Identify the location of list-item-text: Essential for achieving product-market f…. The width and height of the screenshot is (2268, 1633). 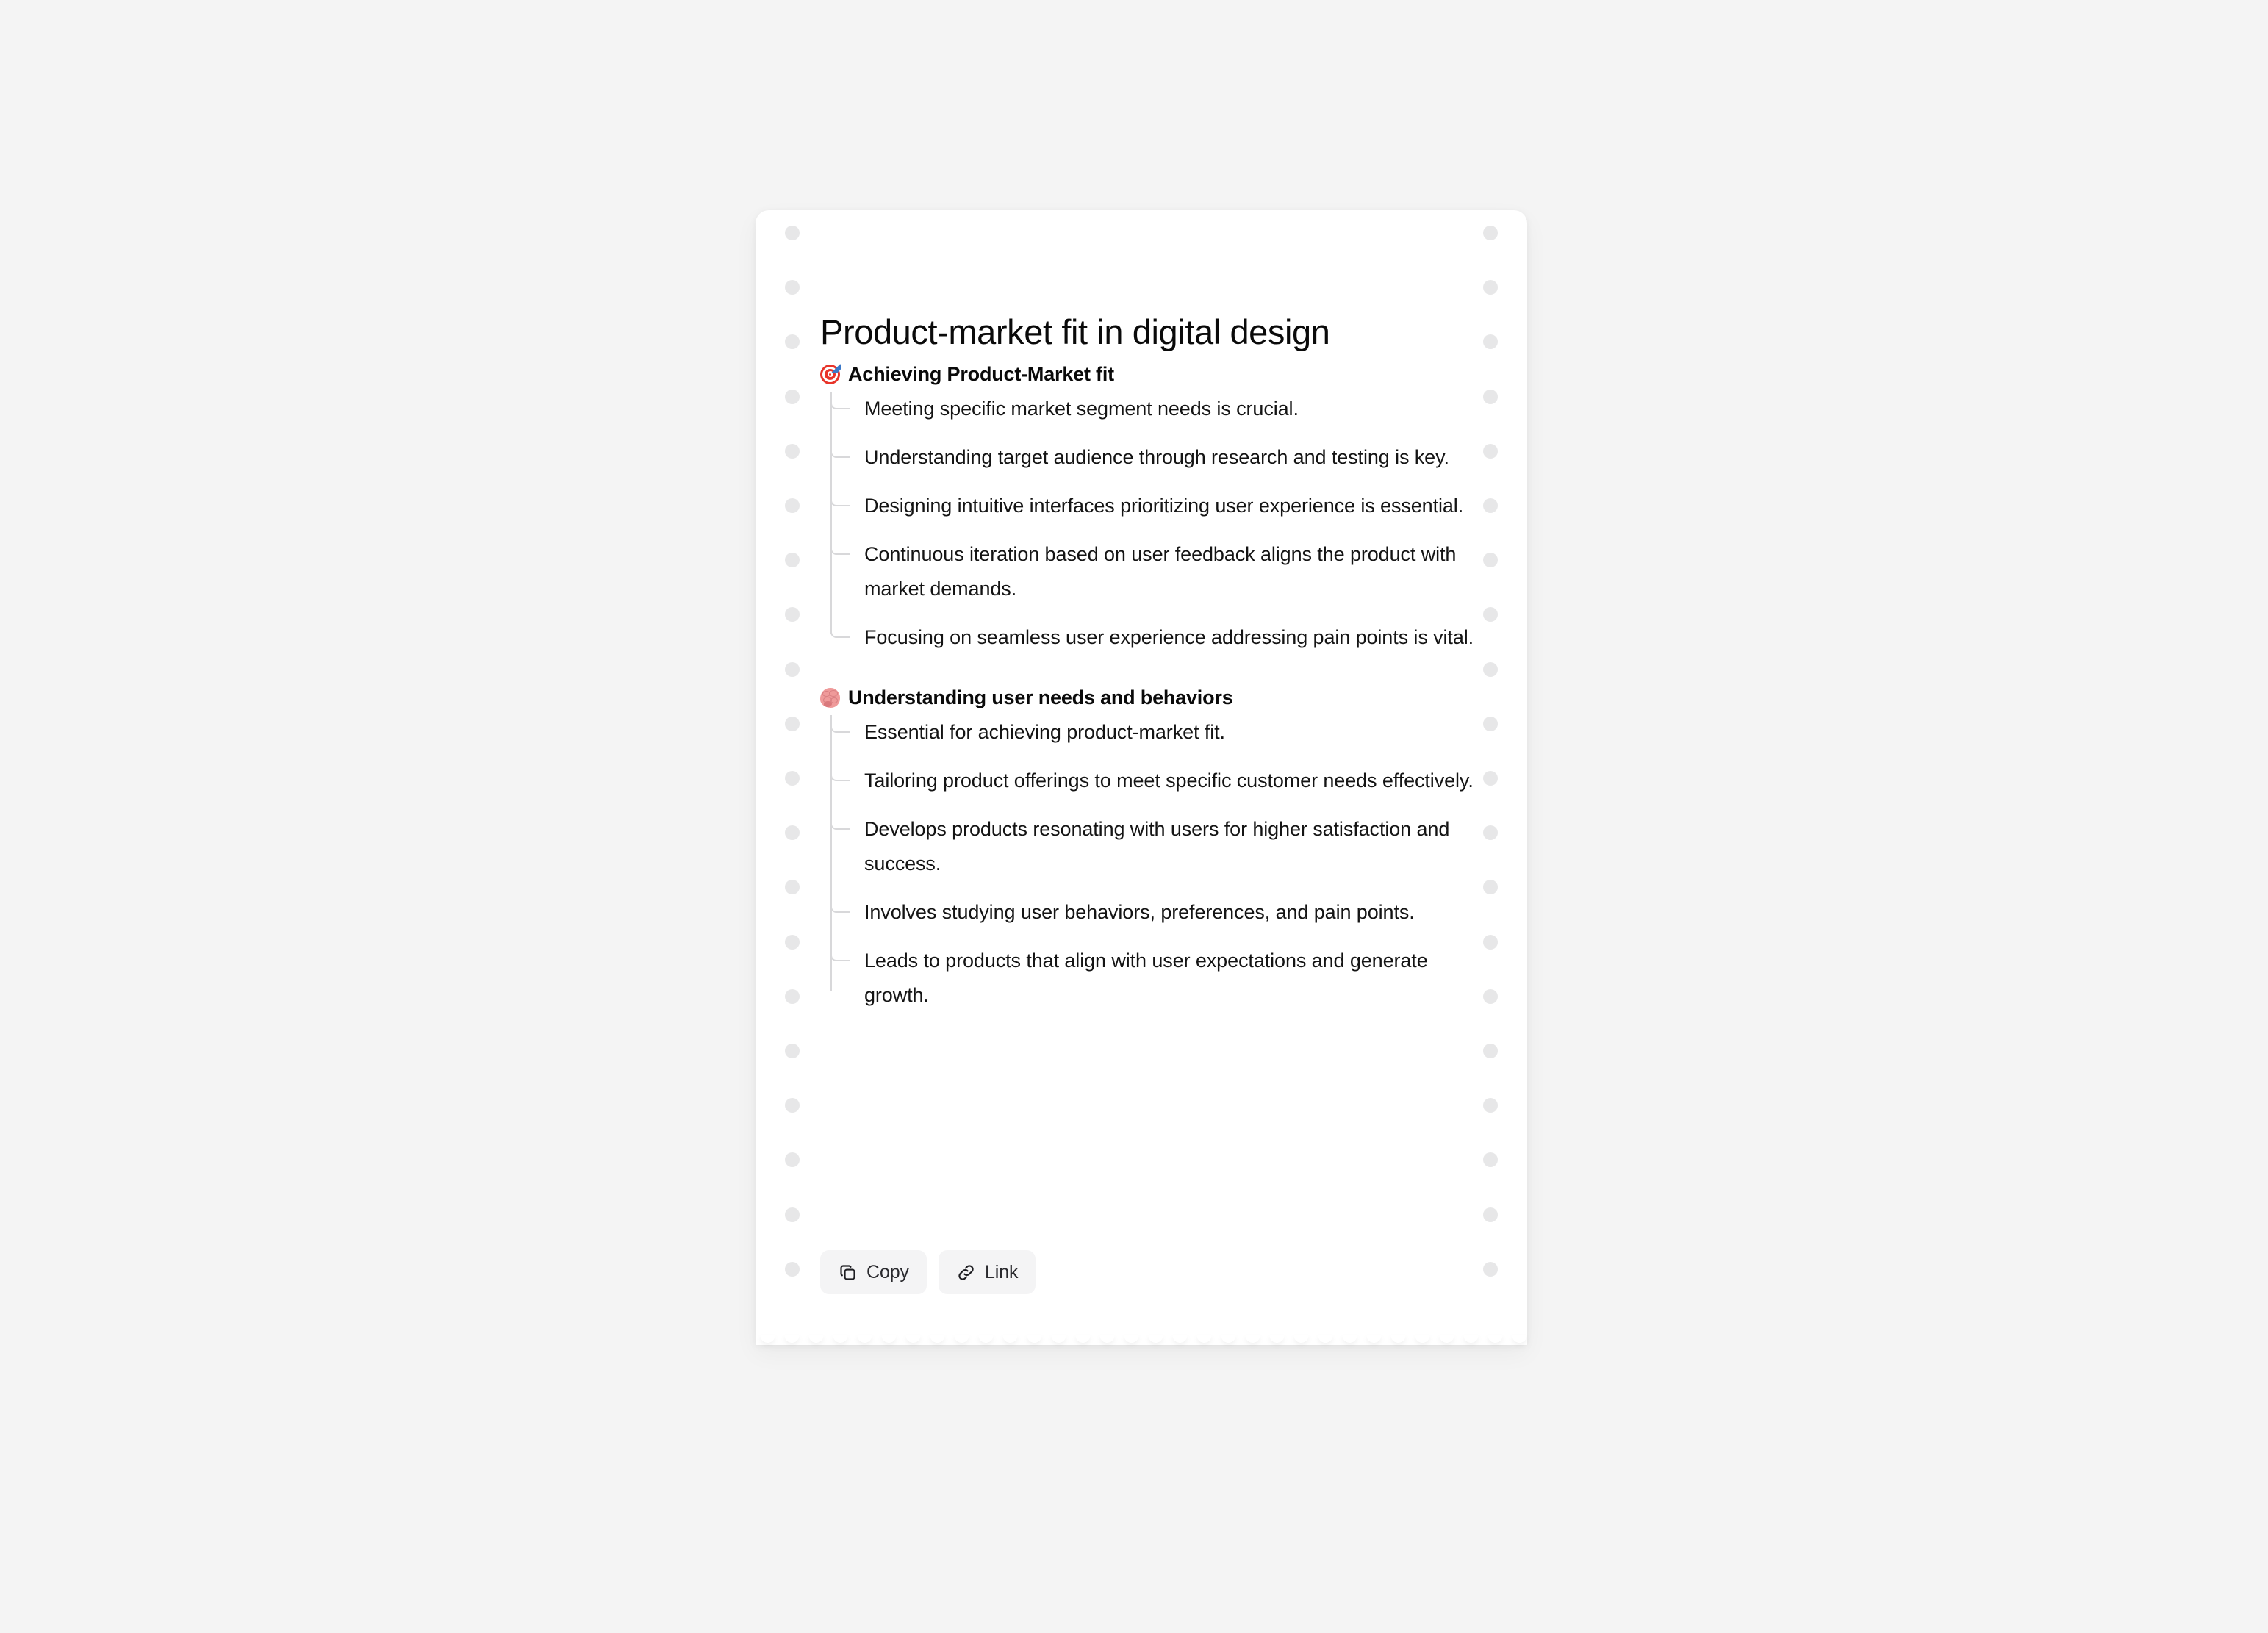
(1044, 732).